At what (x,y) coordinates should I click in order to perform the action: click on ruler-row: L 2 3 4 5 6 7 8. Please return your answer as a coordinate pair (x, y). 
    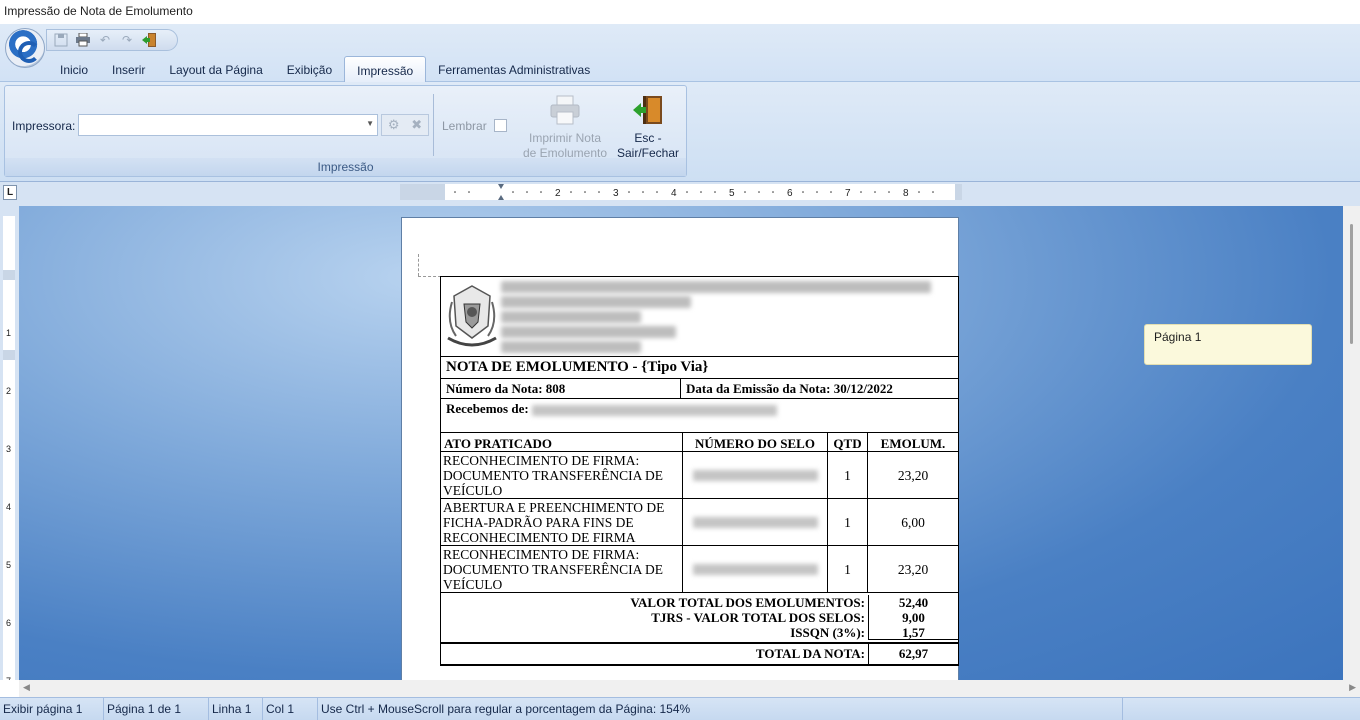
    Looking at the image, I should click on (680, 194).